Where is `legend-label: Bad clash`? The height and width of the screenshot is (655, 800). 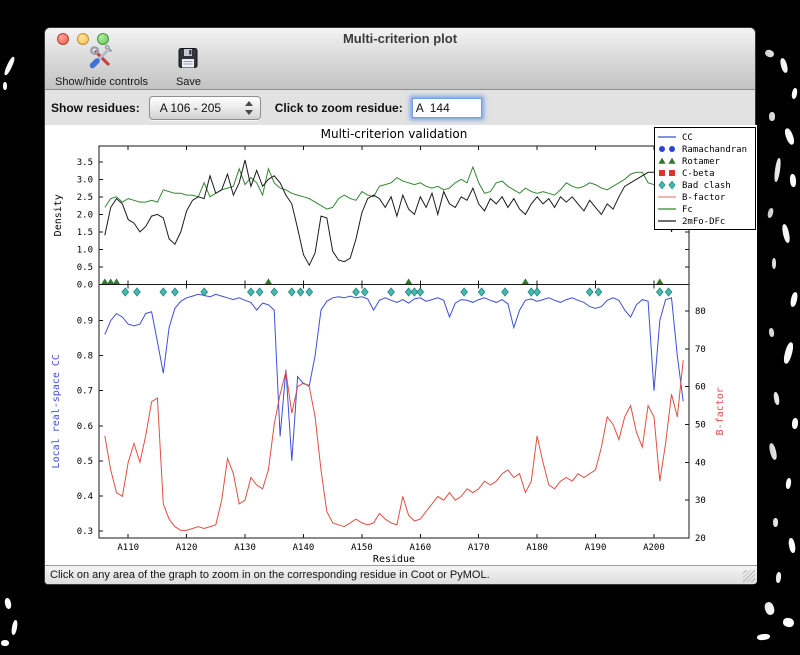
legend-label: Bad clash is located at coordinates (706, 186).